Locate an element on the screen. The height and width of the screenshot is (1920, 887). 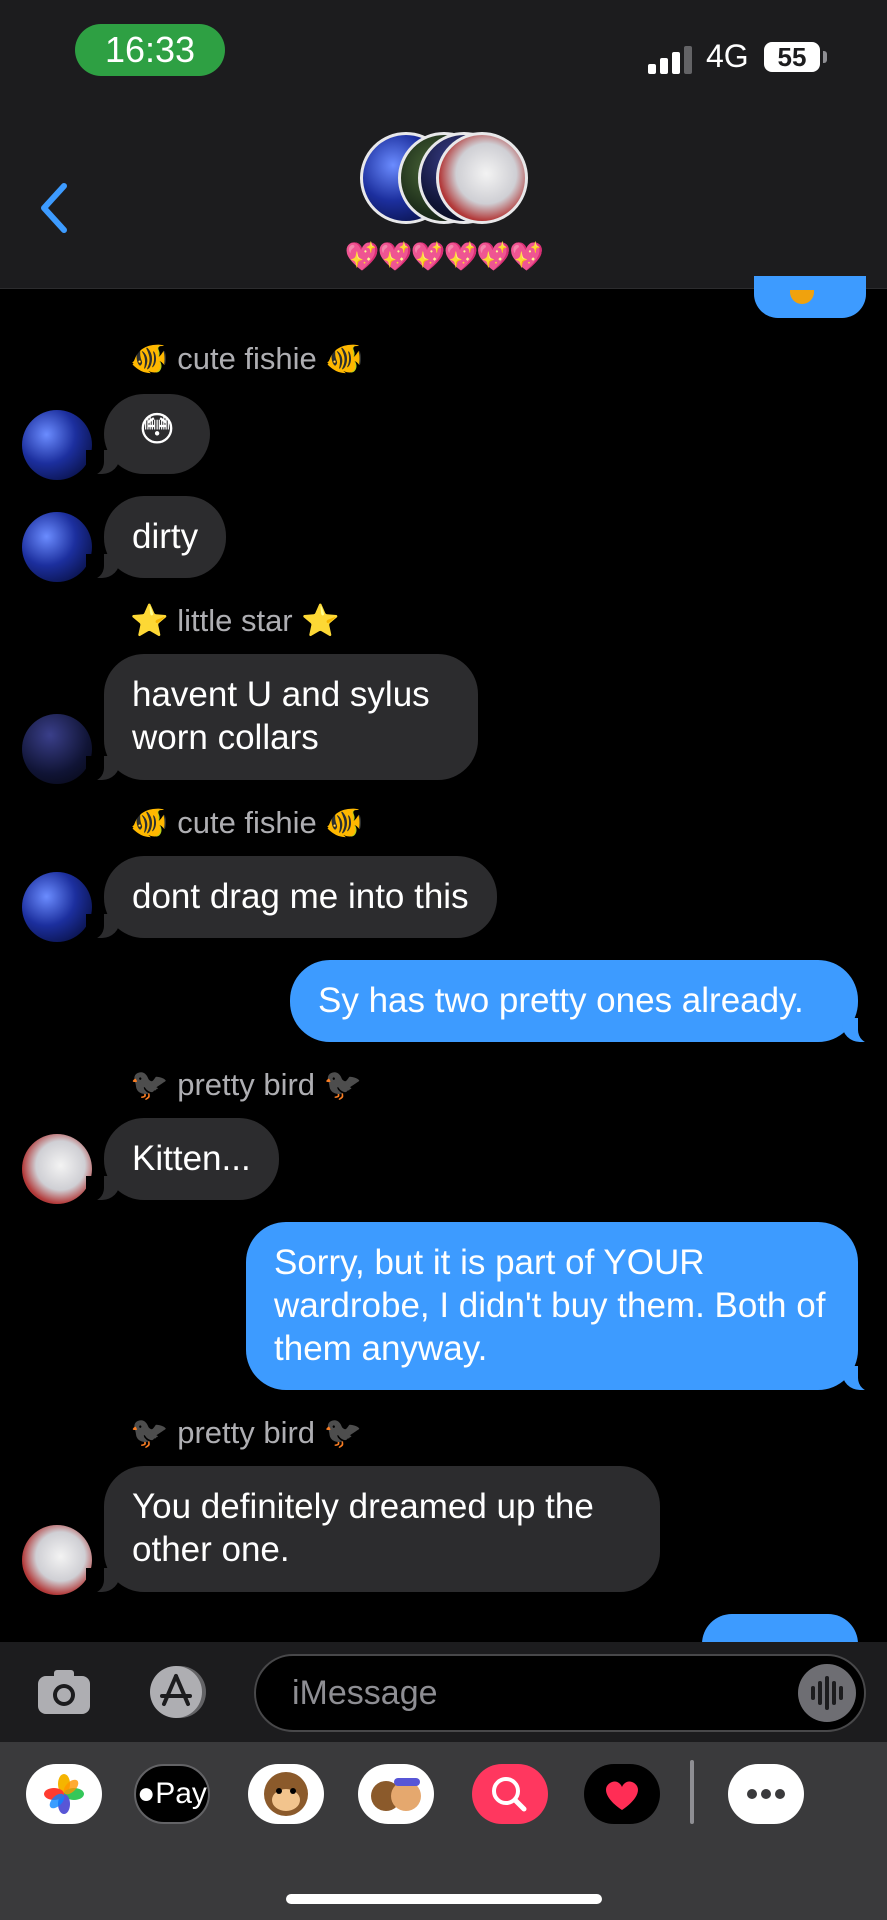
incoming-message: havent U and sylus worn collars is located at coordinates (282, 718).